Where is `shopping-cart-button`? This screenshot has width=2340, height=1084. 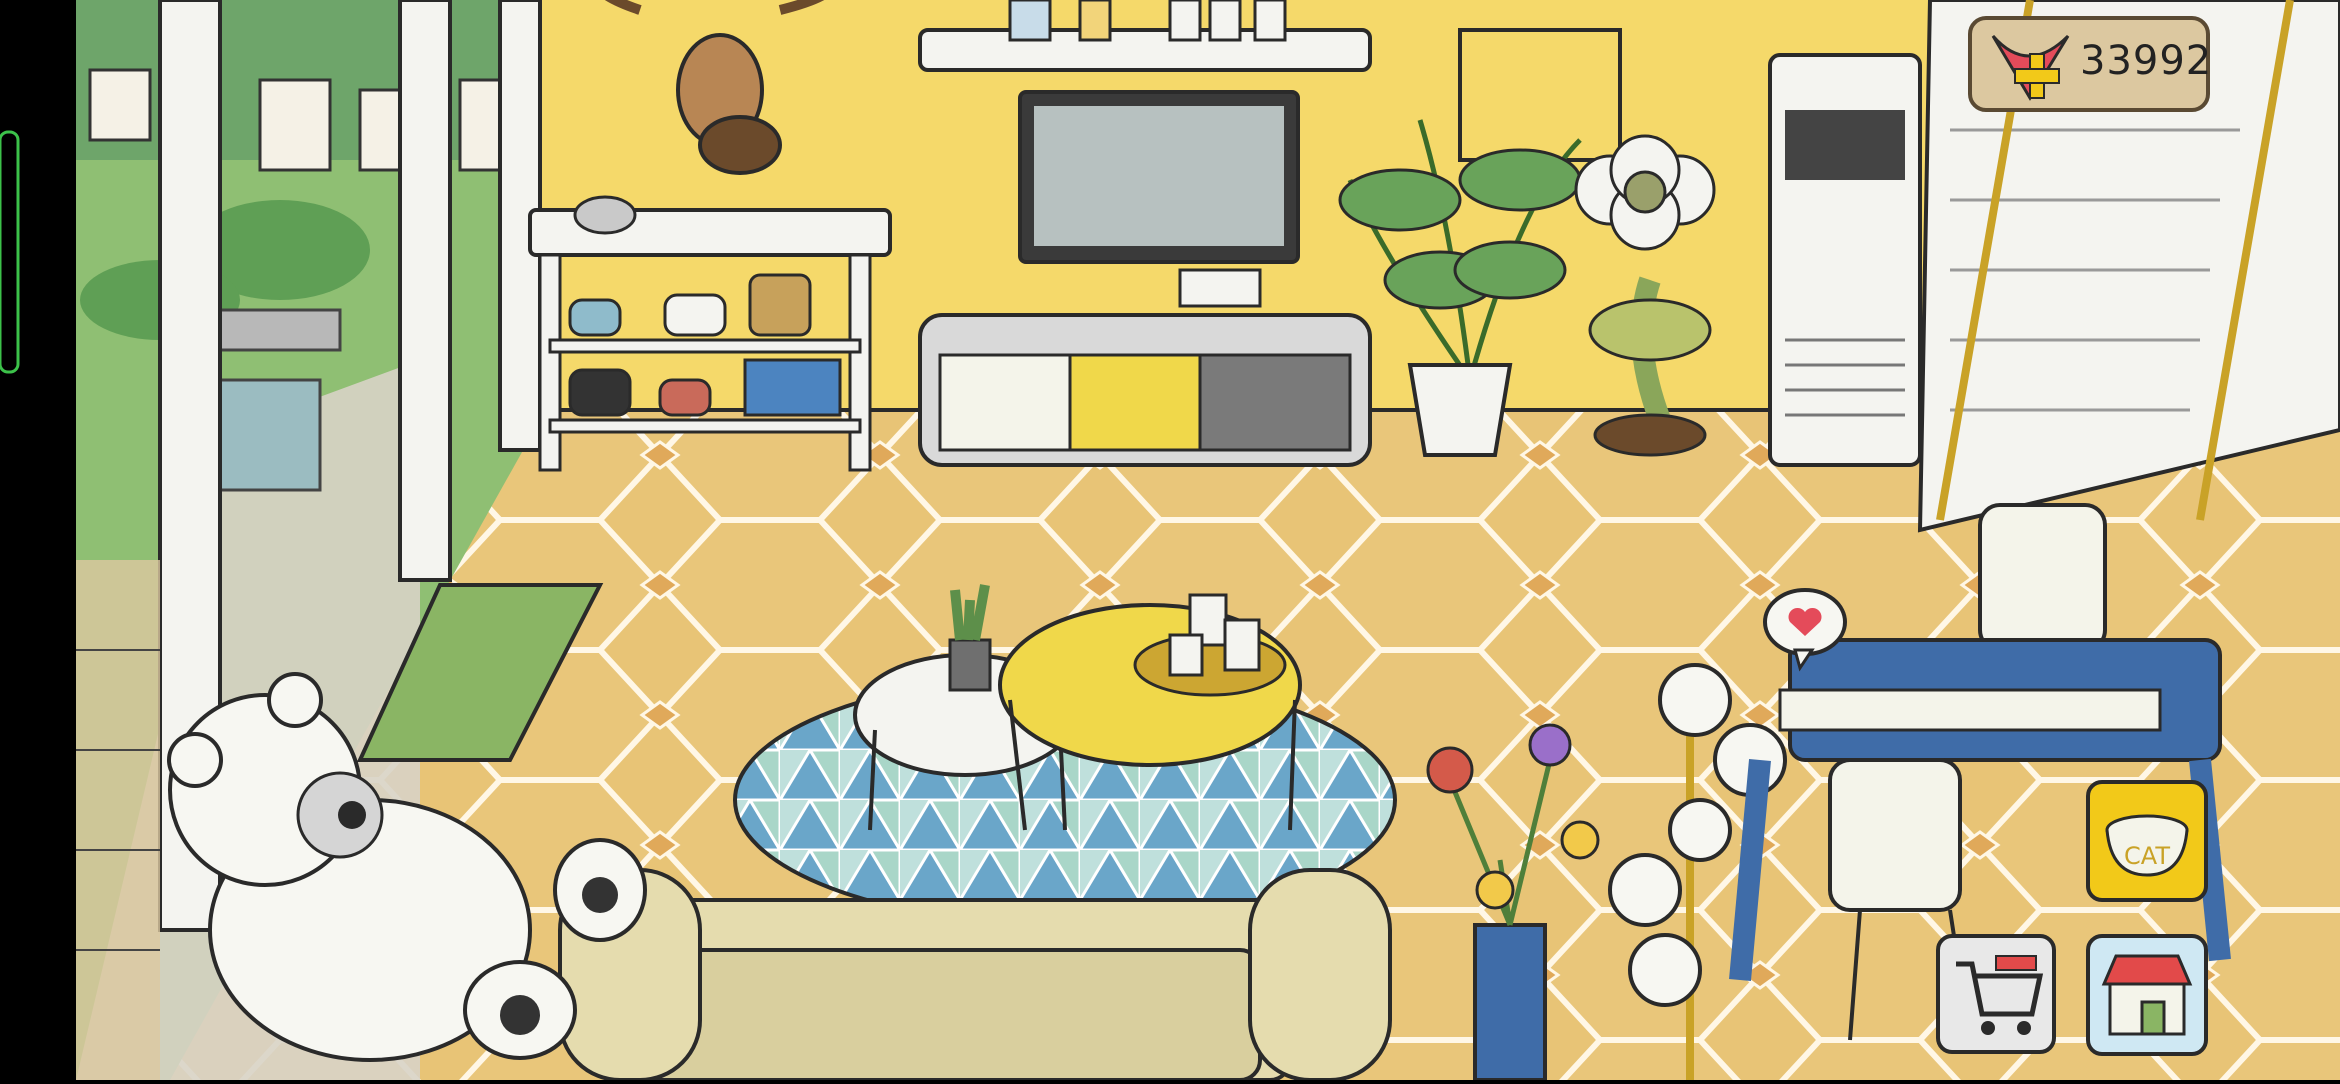
shopping-cart-button is located at coordinates (1996, 994).